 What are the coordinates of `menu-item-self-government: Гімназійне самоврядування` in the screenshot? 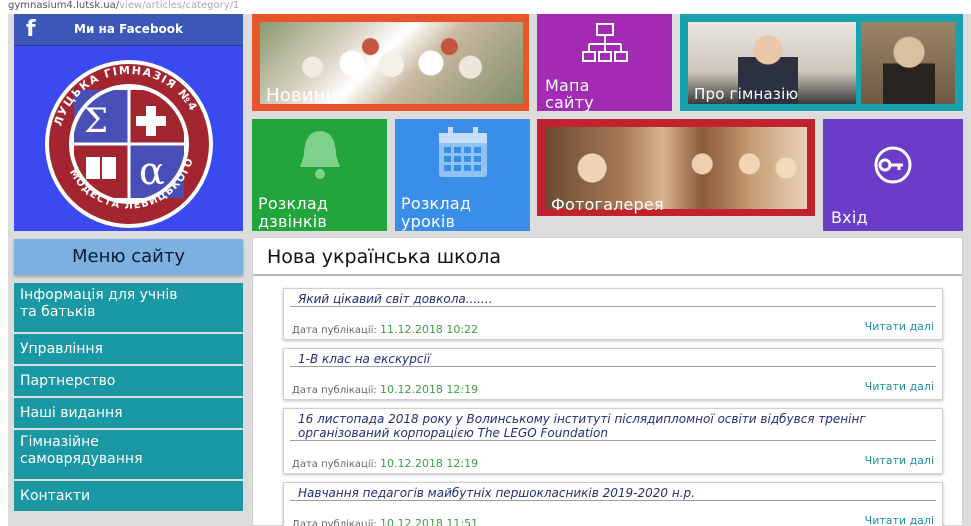 It's located at (128, 455).